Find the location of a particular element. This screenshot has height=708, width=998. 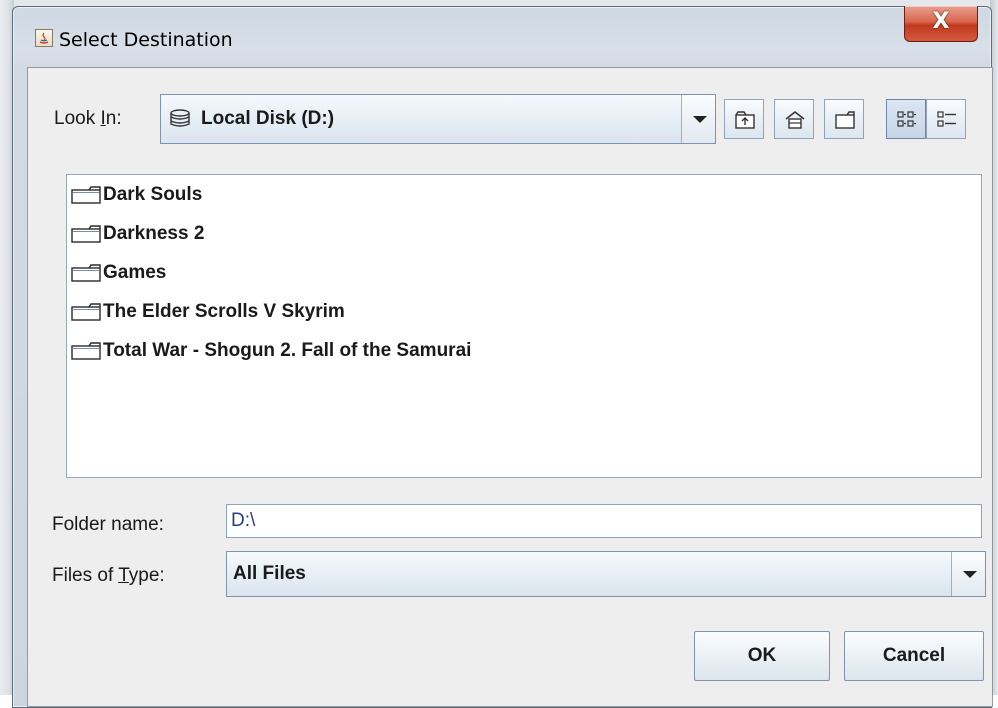

list-item: The Elder Scrolls V Skyrim is located at coordinates (207, 312).